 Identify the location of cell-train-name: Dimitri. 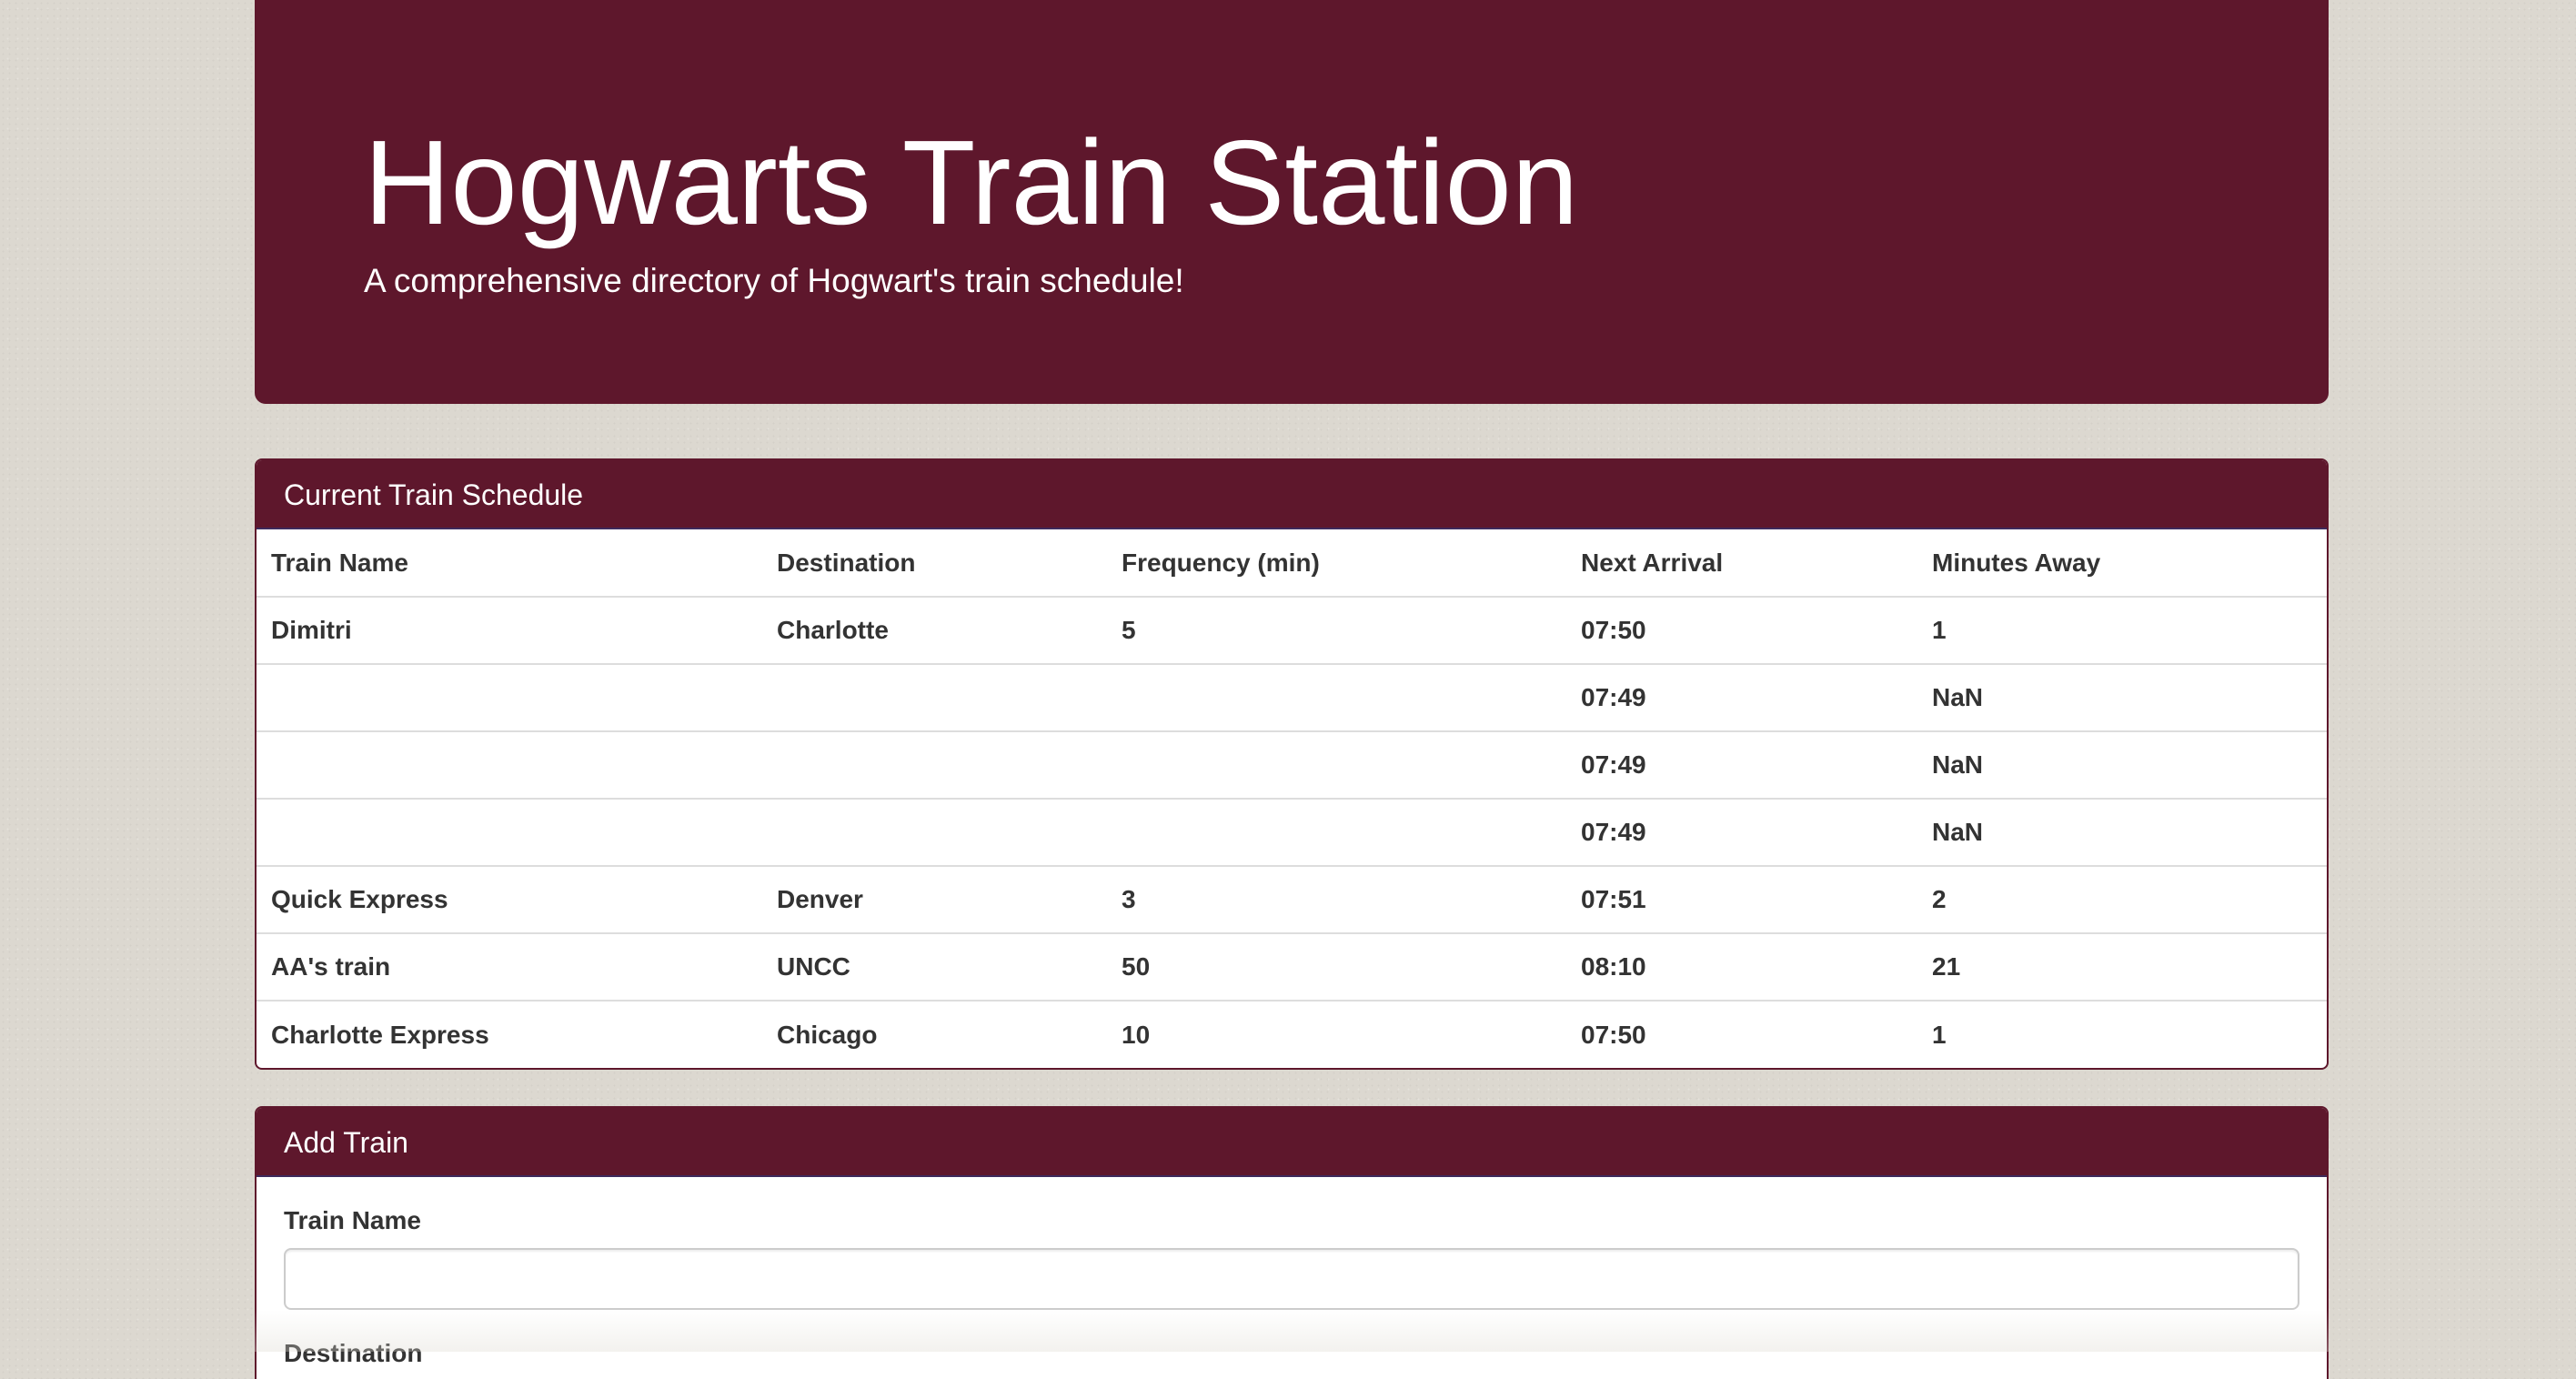
(509, 630).